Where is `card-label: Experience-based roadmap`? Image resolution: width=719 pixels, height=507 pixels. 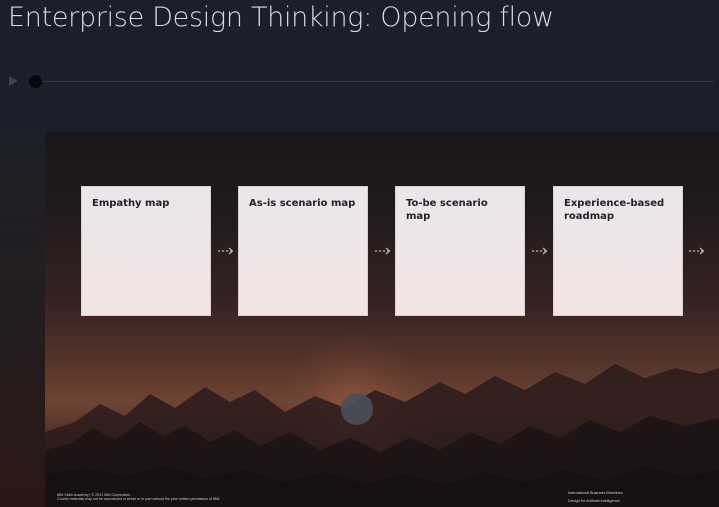
card-label: Experience-based roadmap is located at coordinates (614, 210).